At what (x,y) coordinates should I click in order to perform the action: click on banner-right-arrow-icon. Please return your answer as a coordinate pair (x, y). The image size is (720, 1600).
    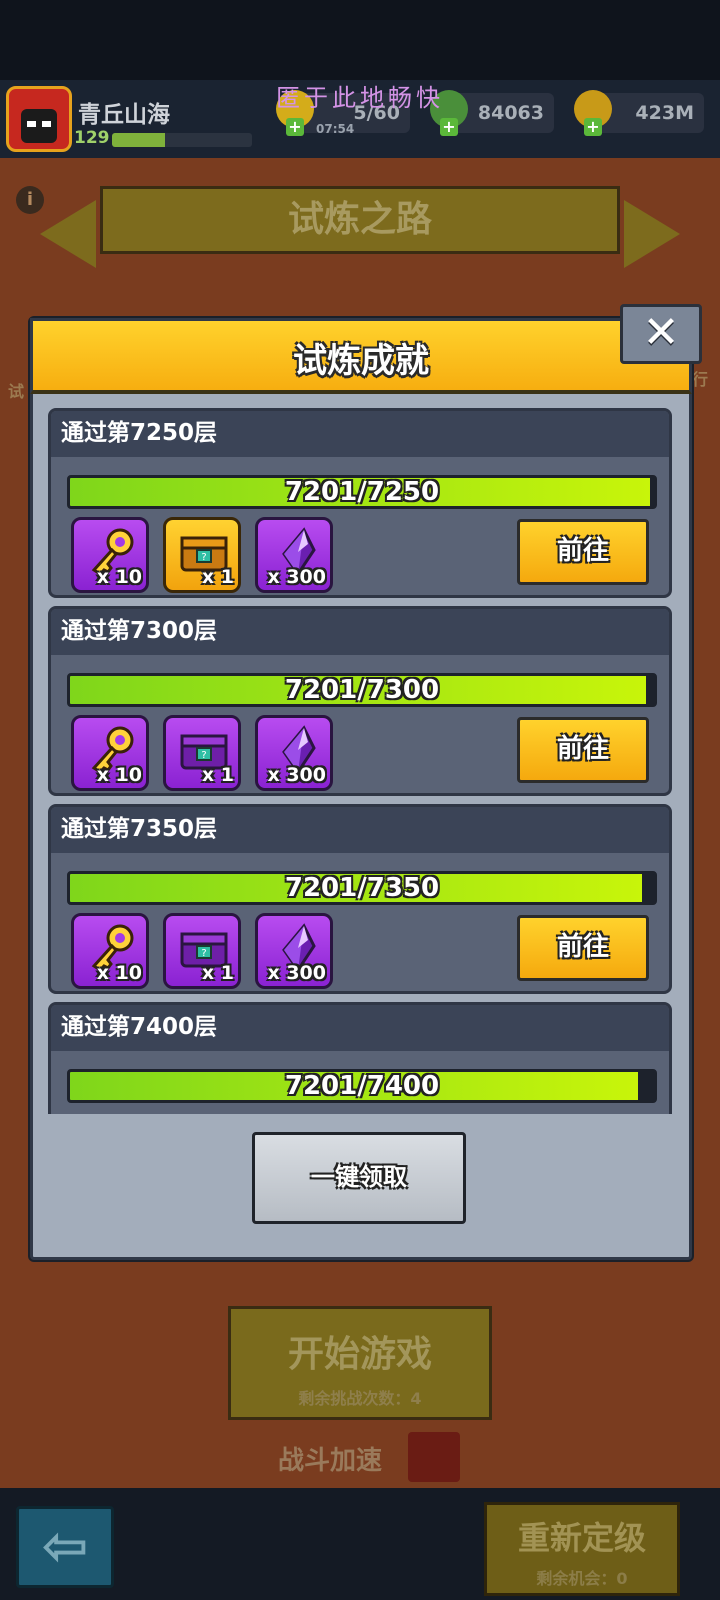
    Looking at the image, I should click on (652, 234).